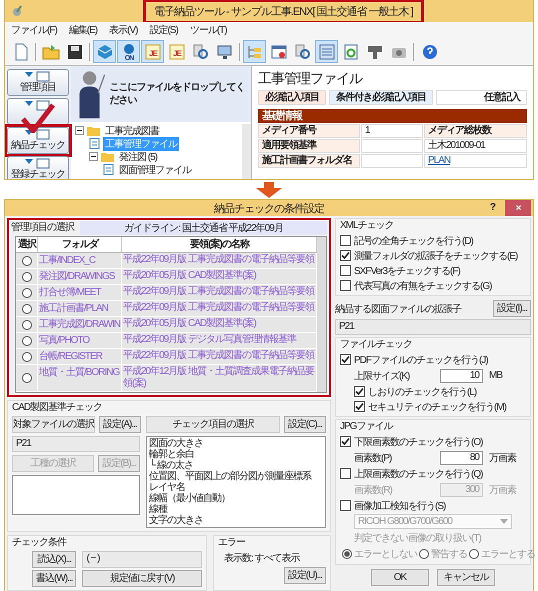  I want to click on window-icon, so click(279, 51).